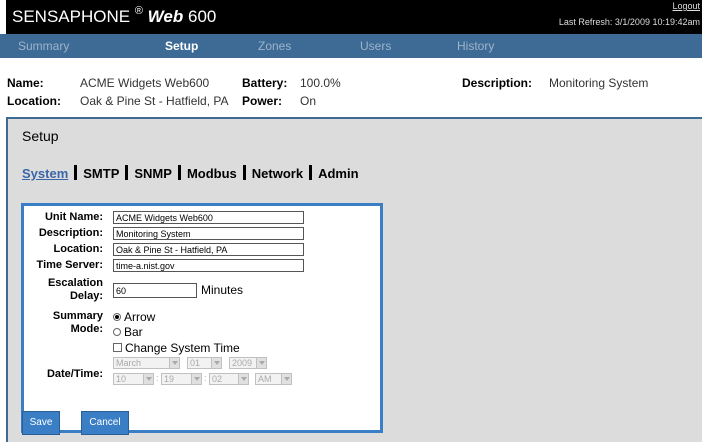  I want to click on description-value: Monitoring System, so click(599, 83).